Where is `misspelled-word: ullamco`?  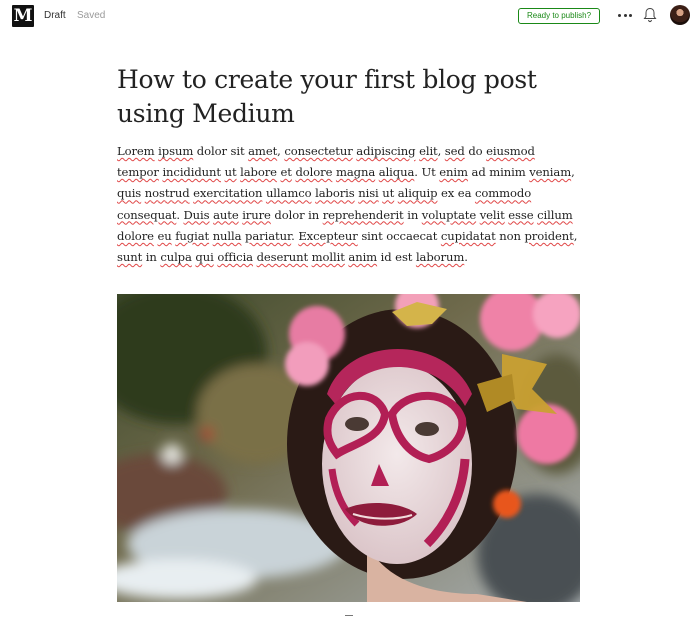 misspelled-word: ullamco is located at coordinates (289, 193).